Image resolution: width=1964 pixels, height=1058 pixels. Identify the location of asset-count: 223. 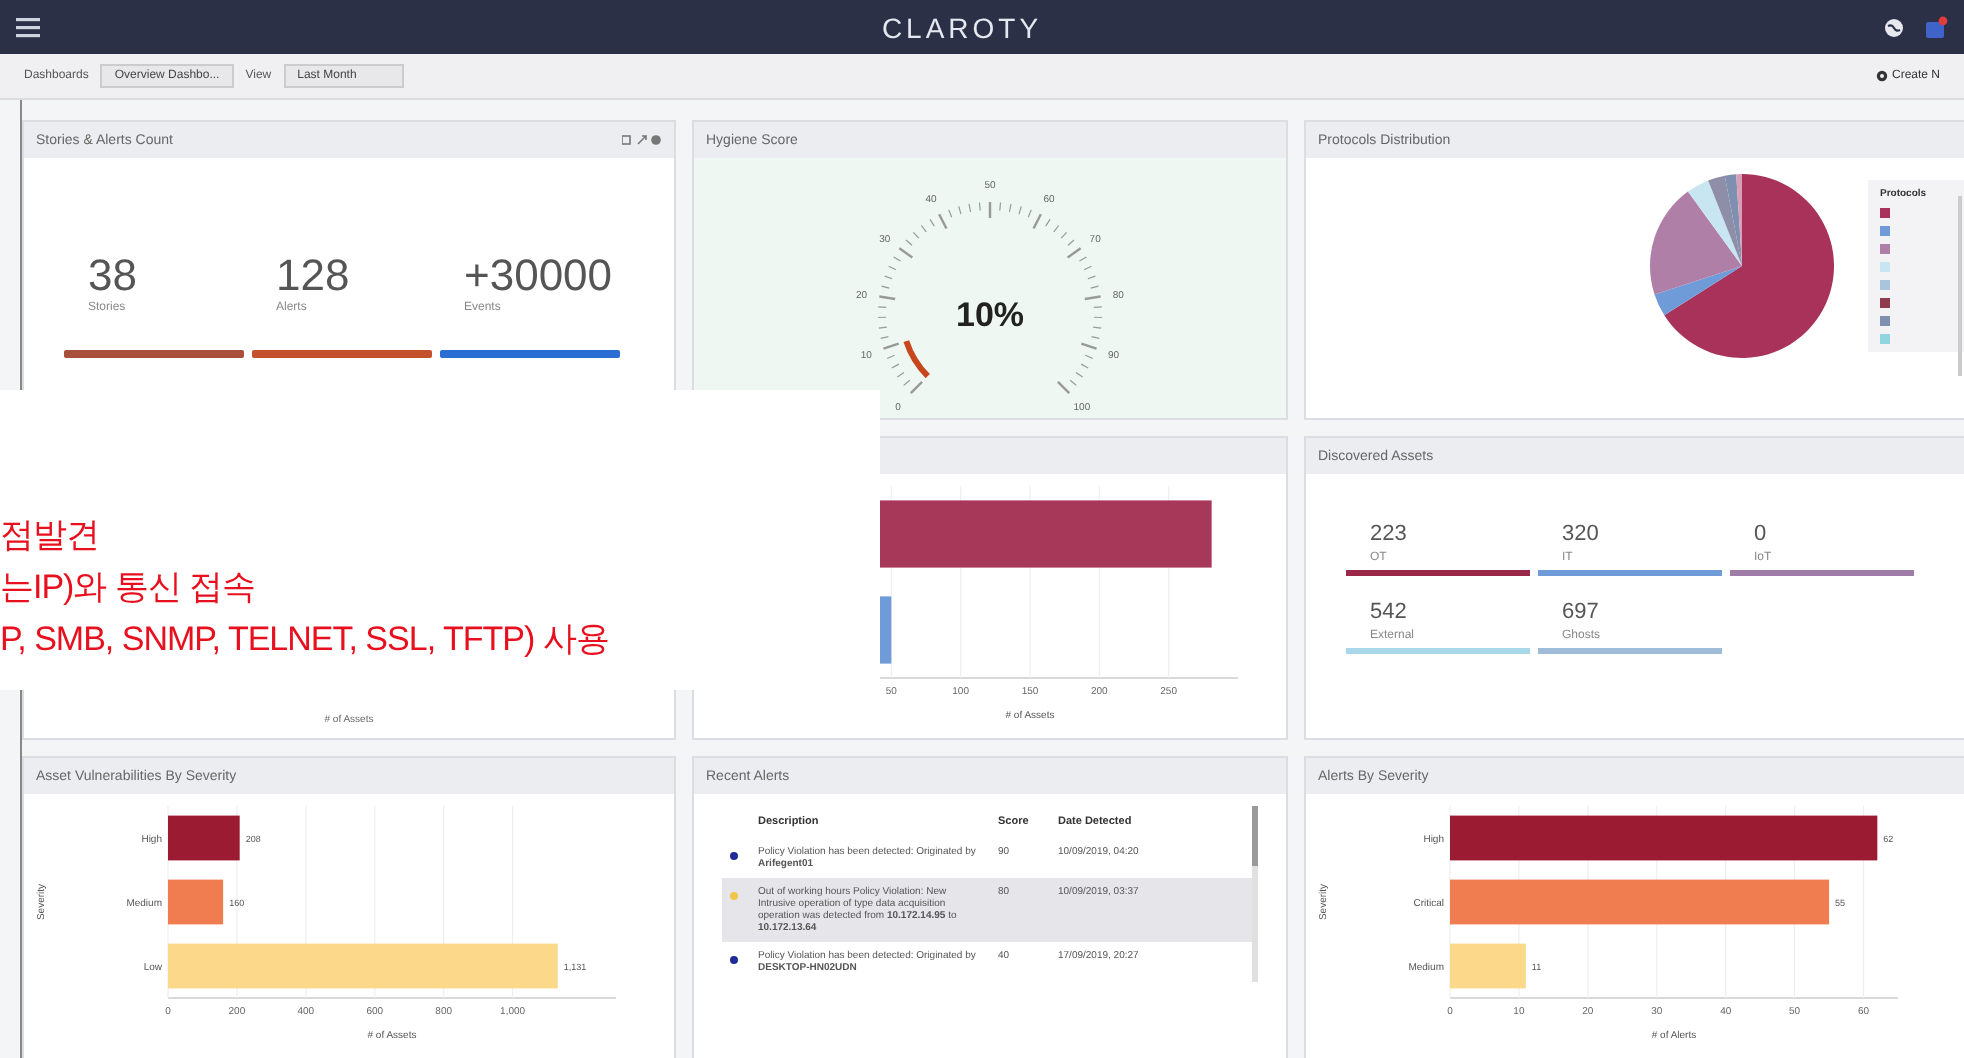
(1388, 534).